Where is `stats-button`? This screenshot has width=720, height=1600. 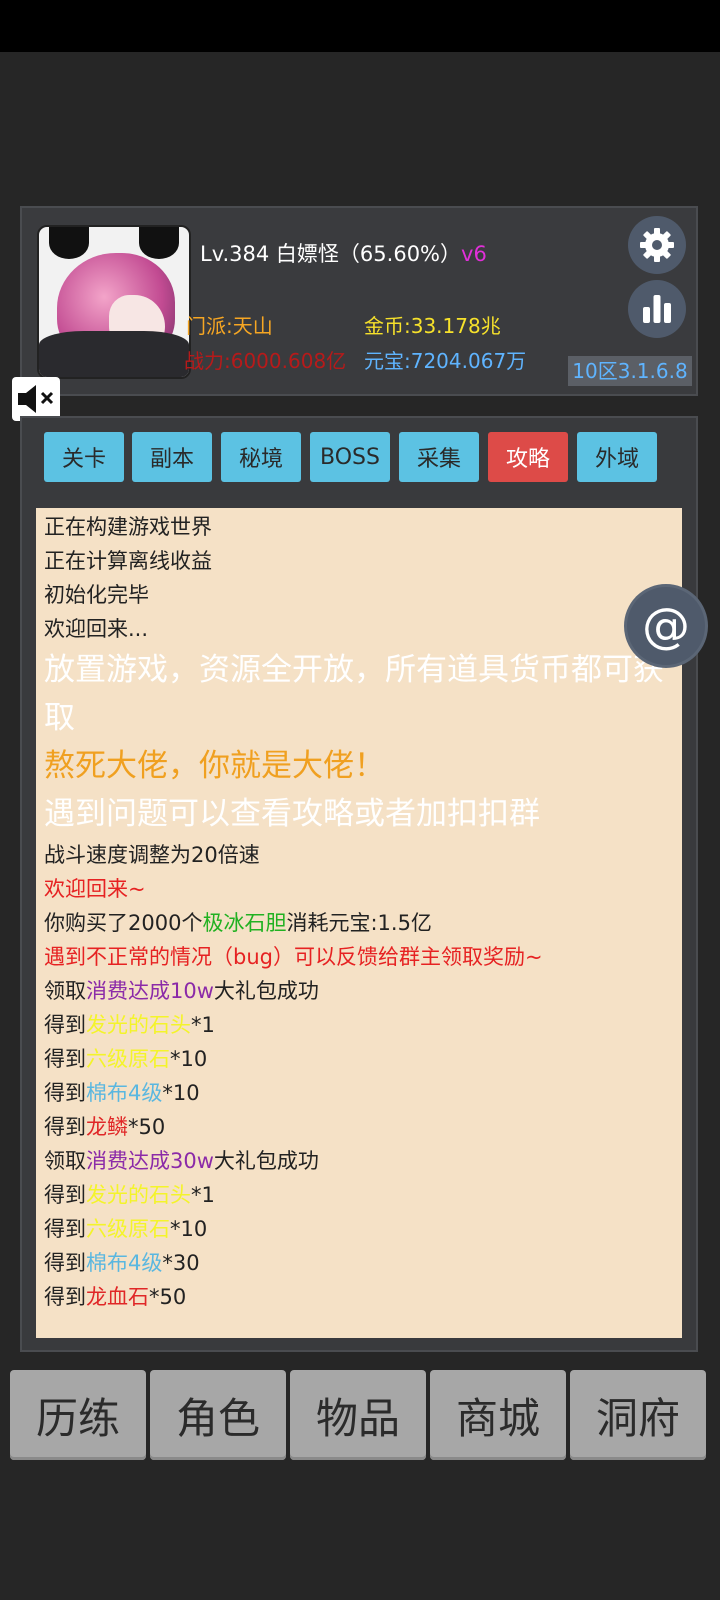 stats-button is located at coordinates (657, 309).